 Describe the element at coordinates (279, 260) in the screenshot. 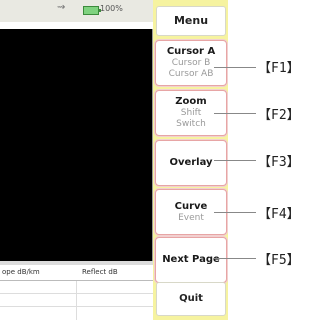

I see `f5-key-label: 【F5】` at that location.